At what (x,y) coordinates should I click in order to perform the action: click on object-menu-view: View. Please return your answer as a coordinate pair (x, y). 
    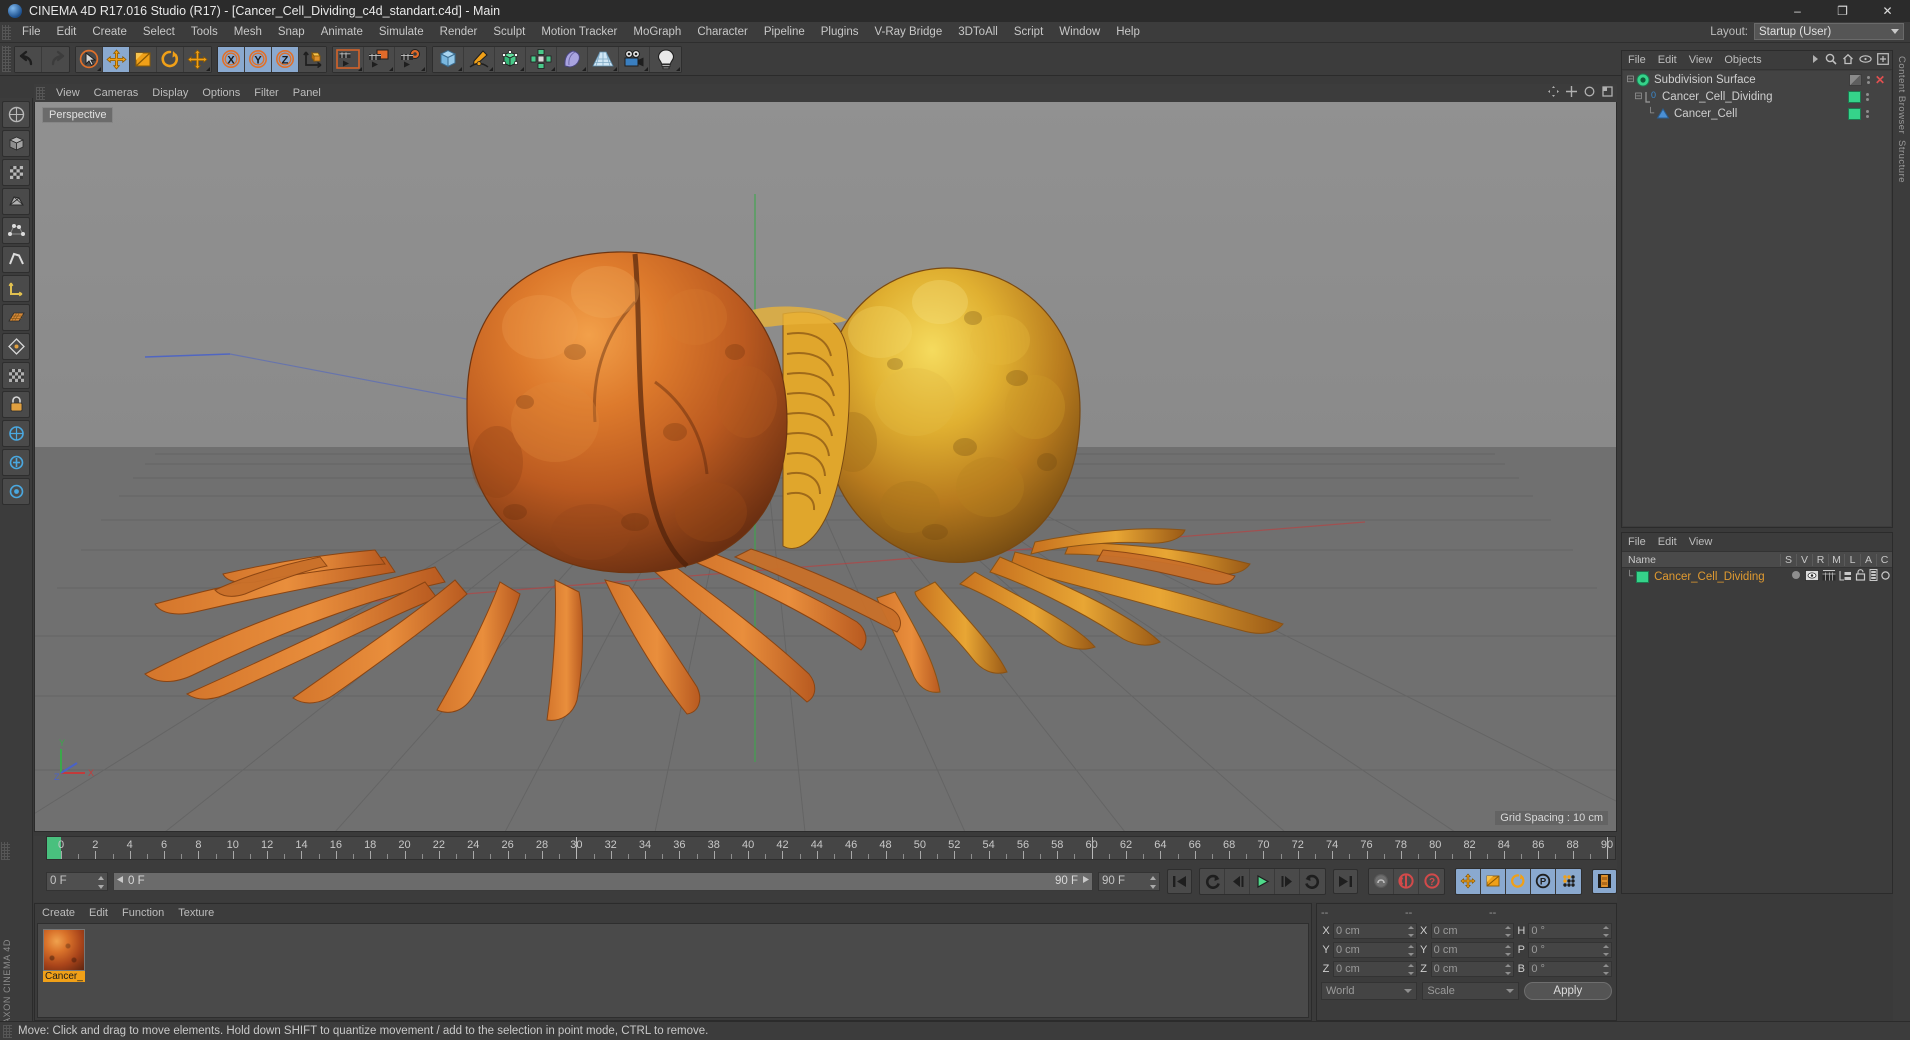
    Looking at the image, I should click on (1701, 60).